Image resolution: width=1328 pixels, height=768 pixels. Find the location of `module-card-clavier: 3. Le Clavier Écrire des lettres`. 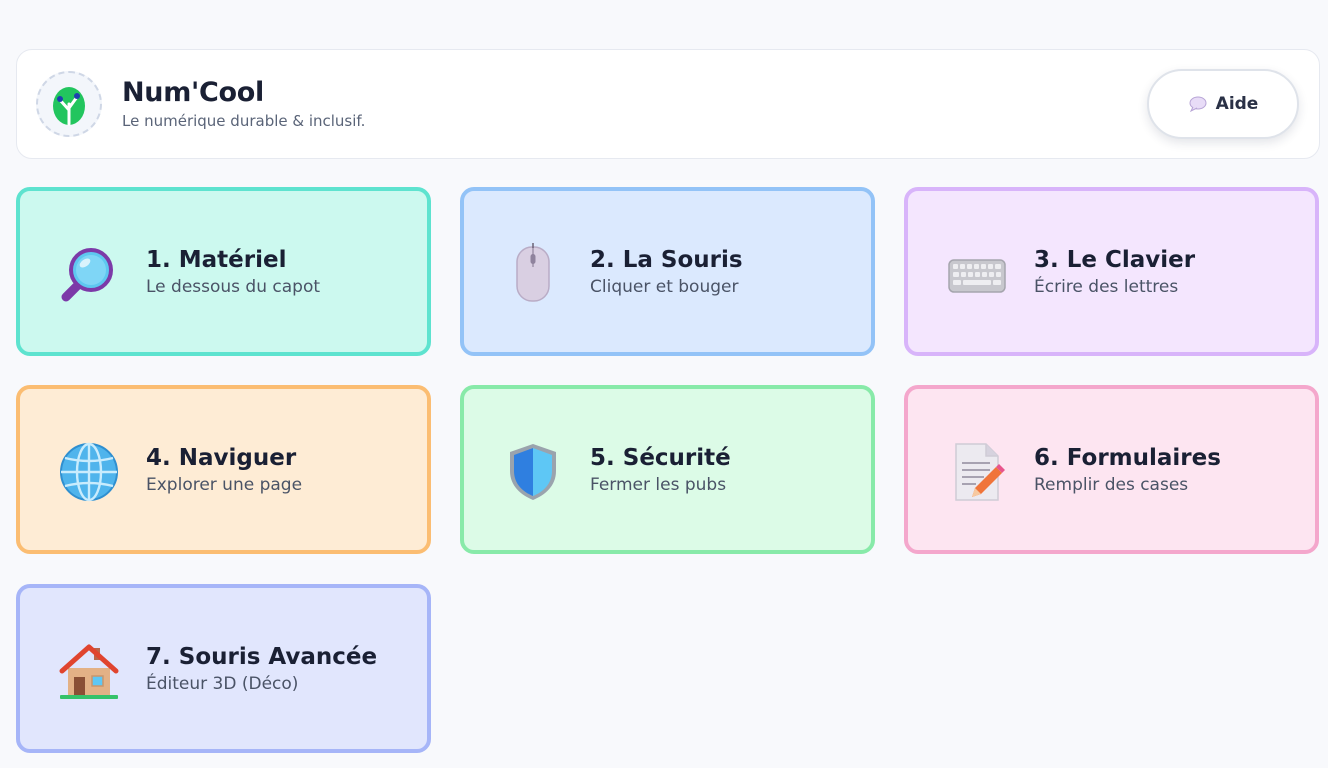

module-card-clavier: 3. Le Clavier Écrire des lettres is located at coordinates (1111, 271).